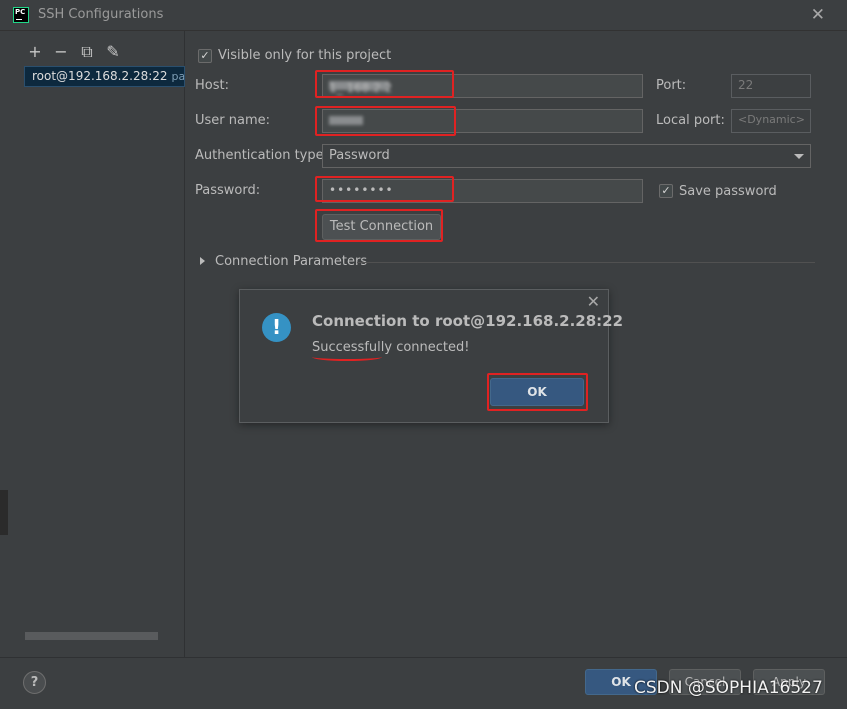 This screenshot has width=847, height=709. What do you see at coordinates (537, 392) in the screenshot?
I see `dialog-ok-button: OK` at bounding box center [537, 392].